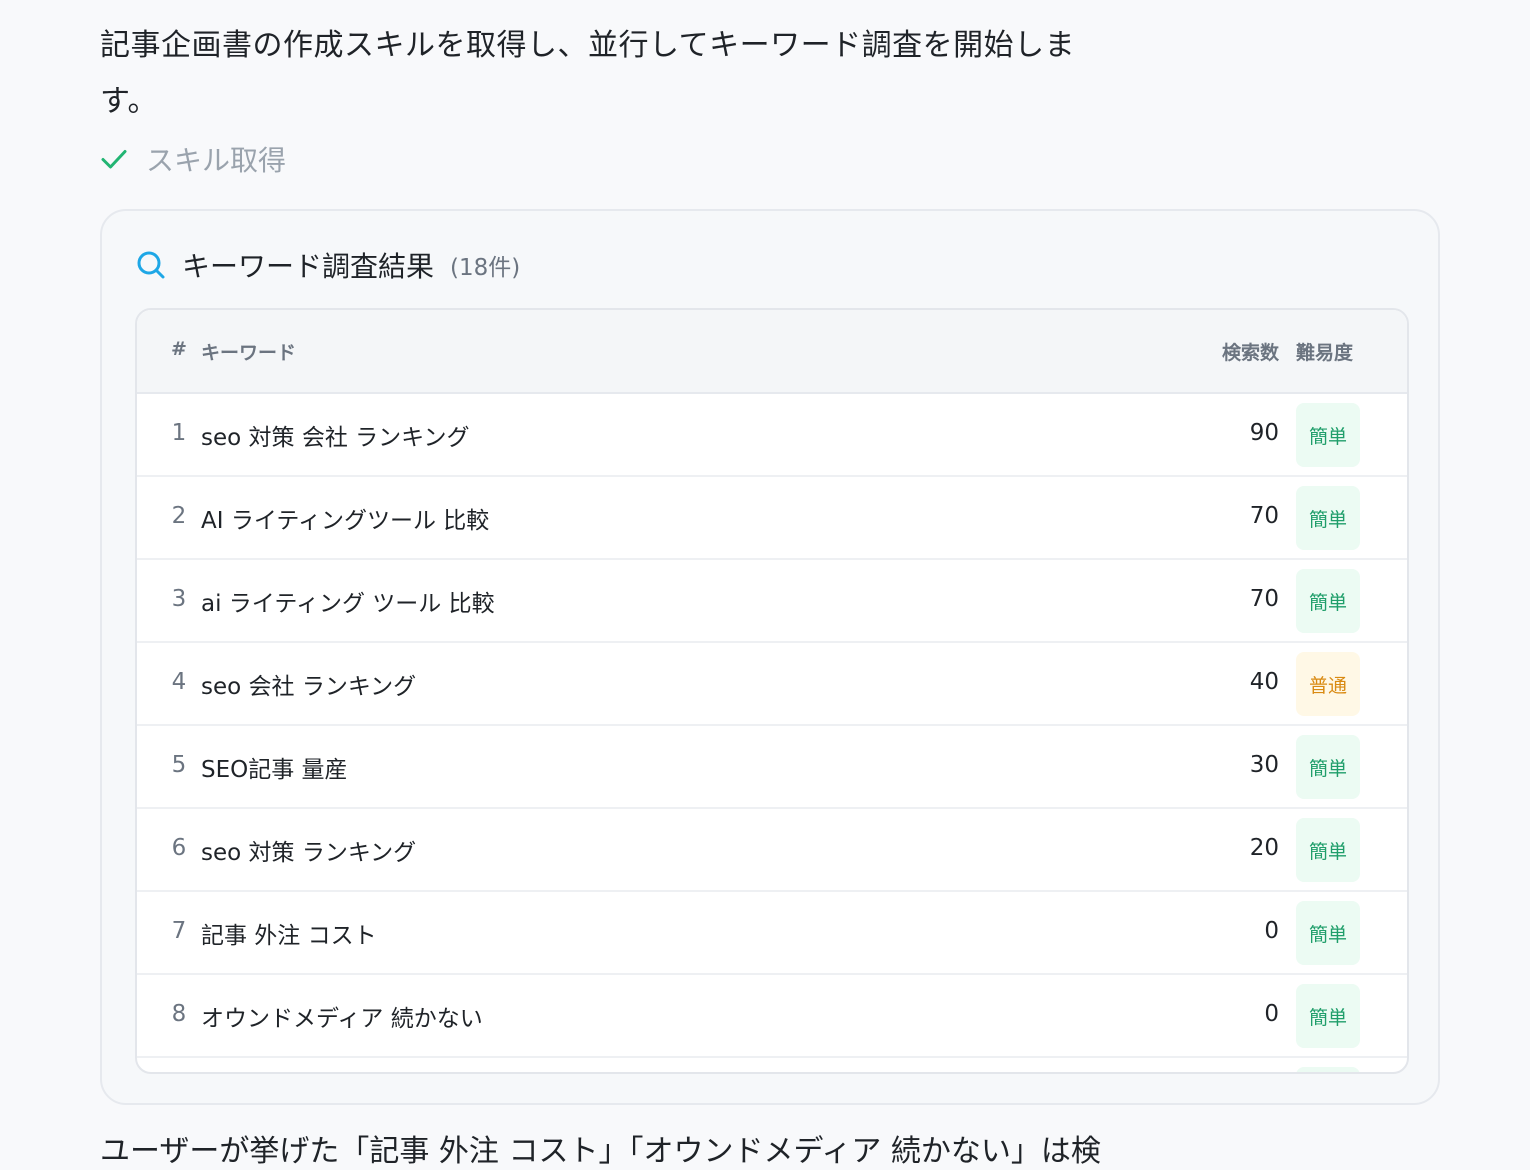 The width and height of the screenshot is (1530, 1170). What do you see at coordinates (342, 1019) in the screenshot?
I see `row-keyword: オウンドメディア 続かない` at bounding box center [342, 1019].